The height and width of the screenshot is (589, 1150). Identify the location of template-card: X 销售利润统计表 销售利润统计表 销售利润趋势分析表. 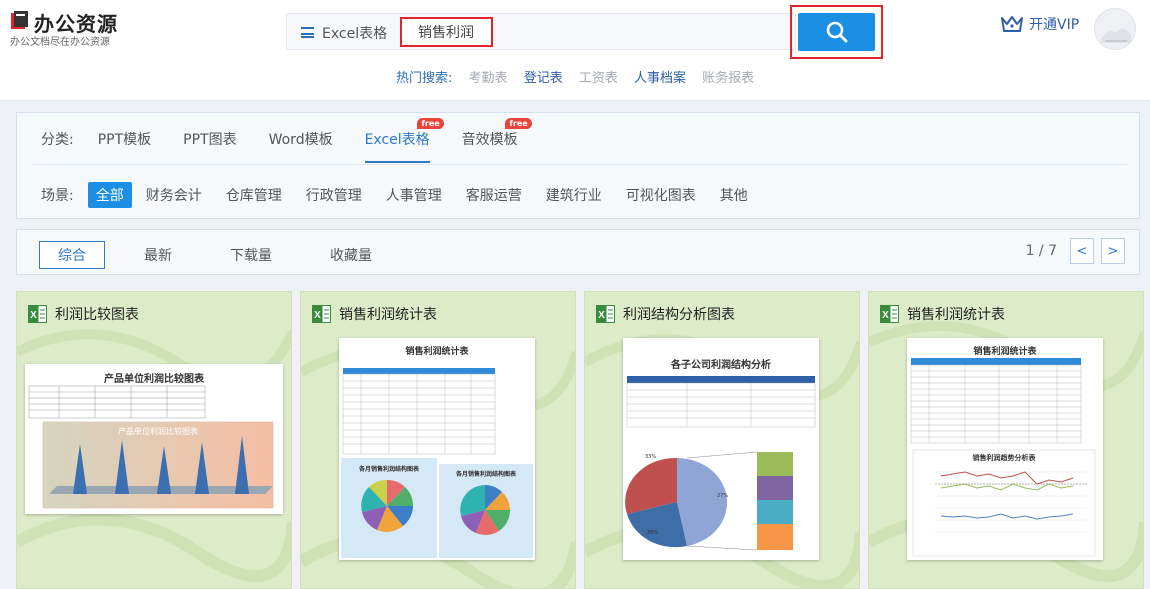
(1006, 440).